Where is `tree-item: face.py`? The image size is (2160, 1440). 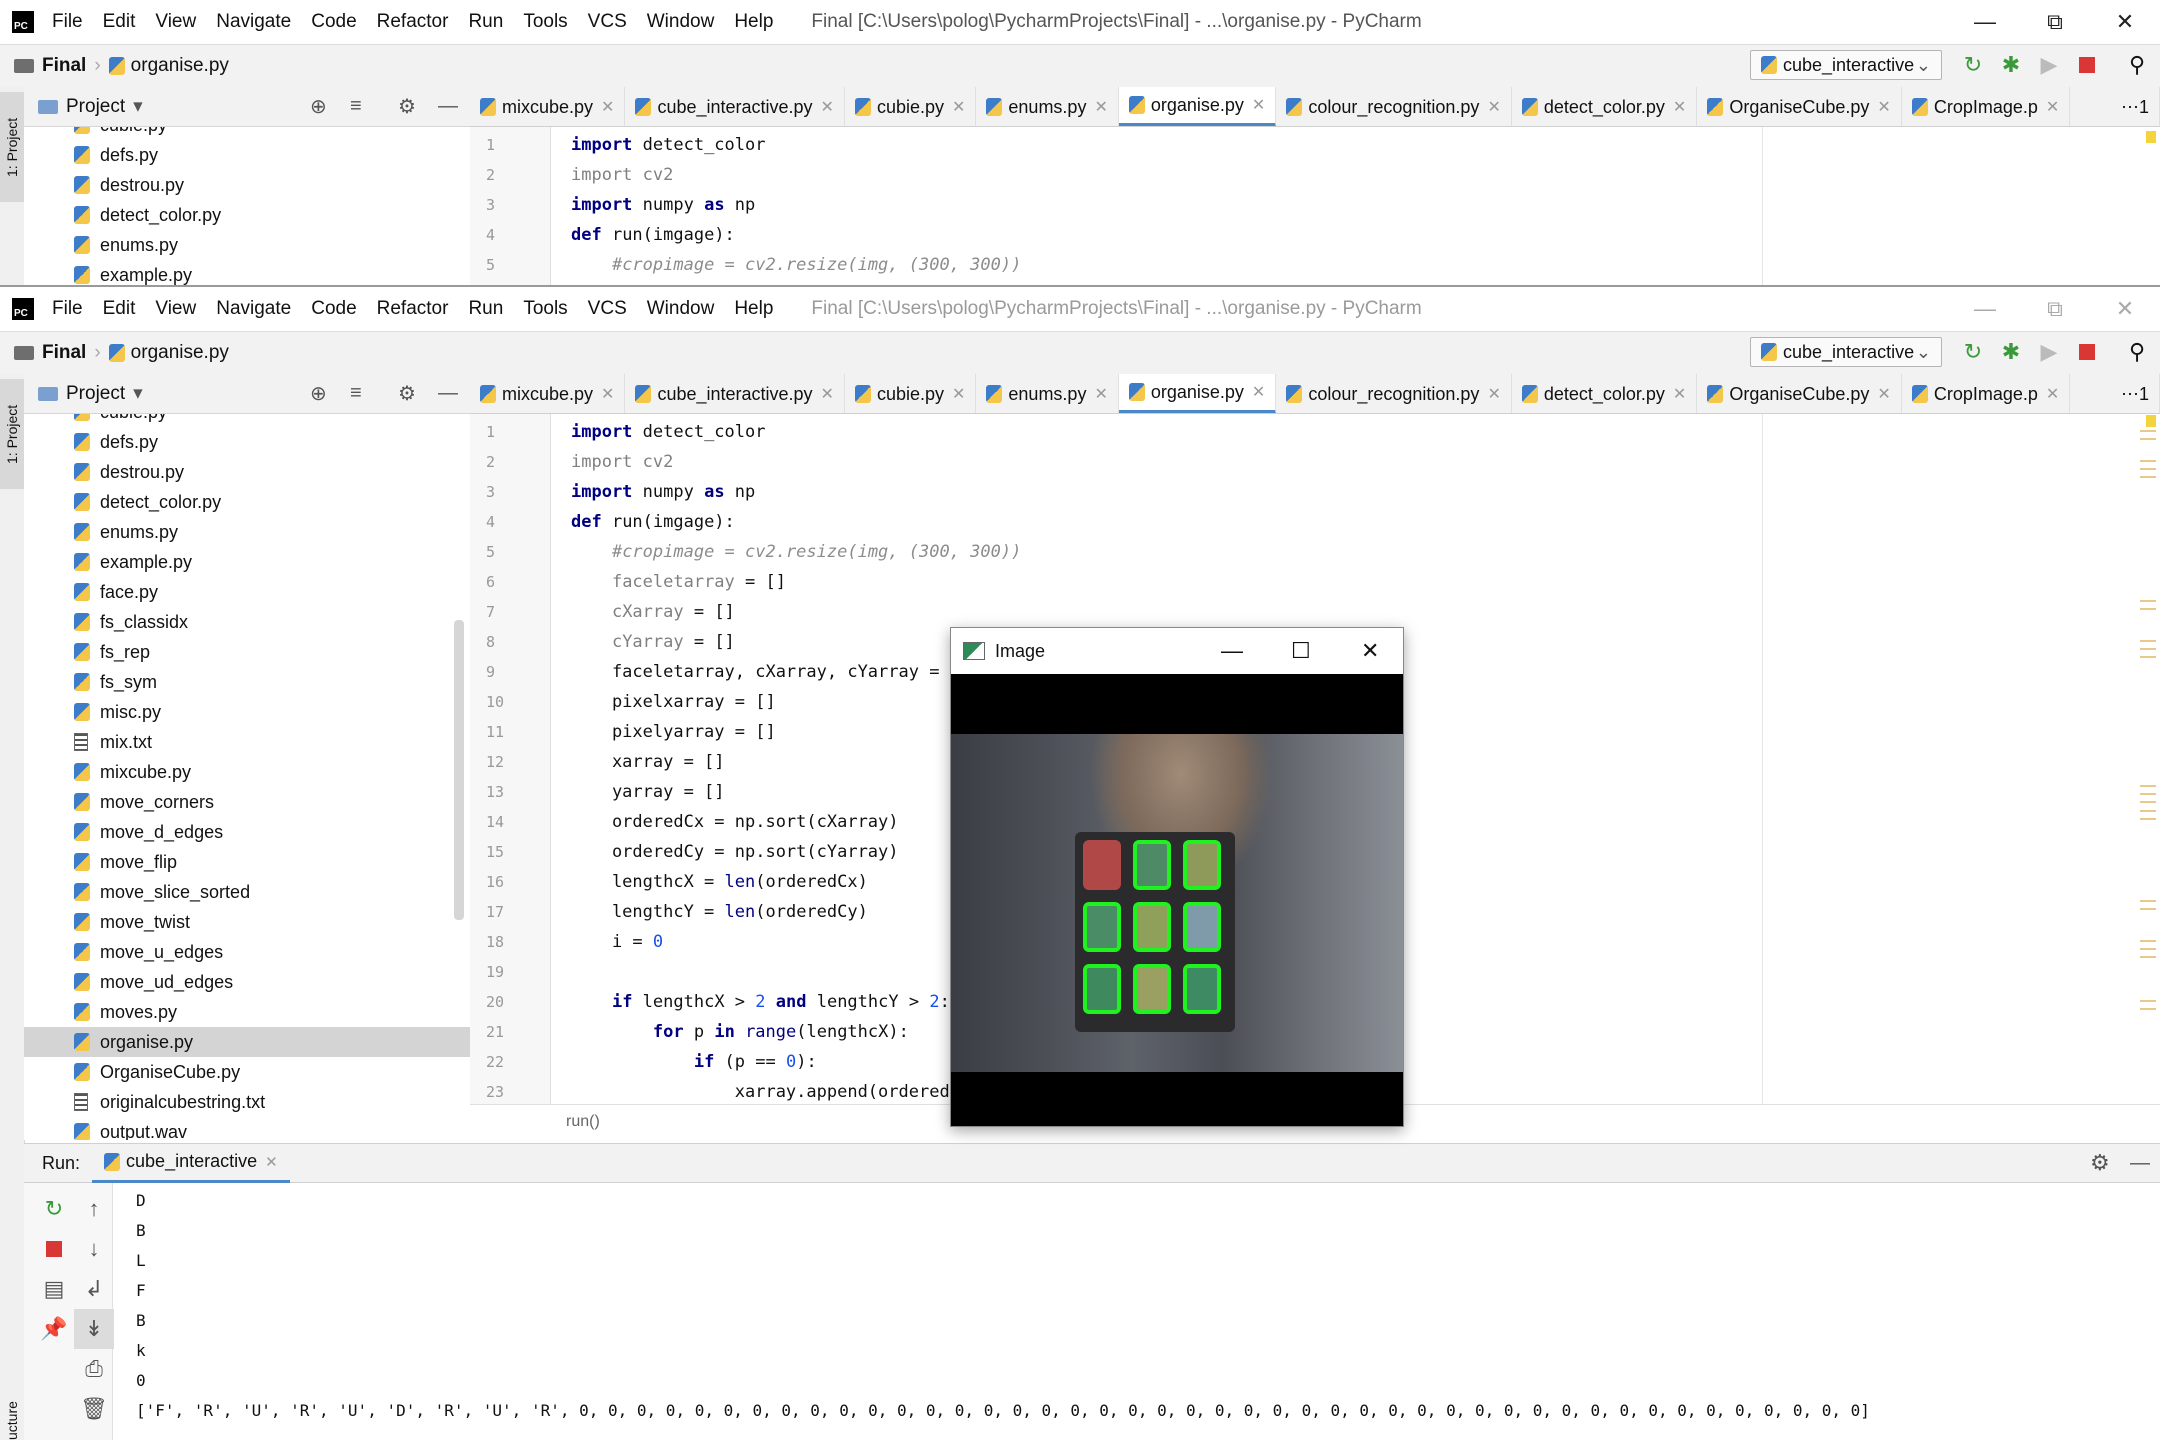 tree-item: face.py is located at coordinates (247, 592).